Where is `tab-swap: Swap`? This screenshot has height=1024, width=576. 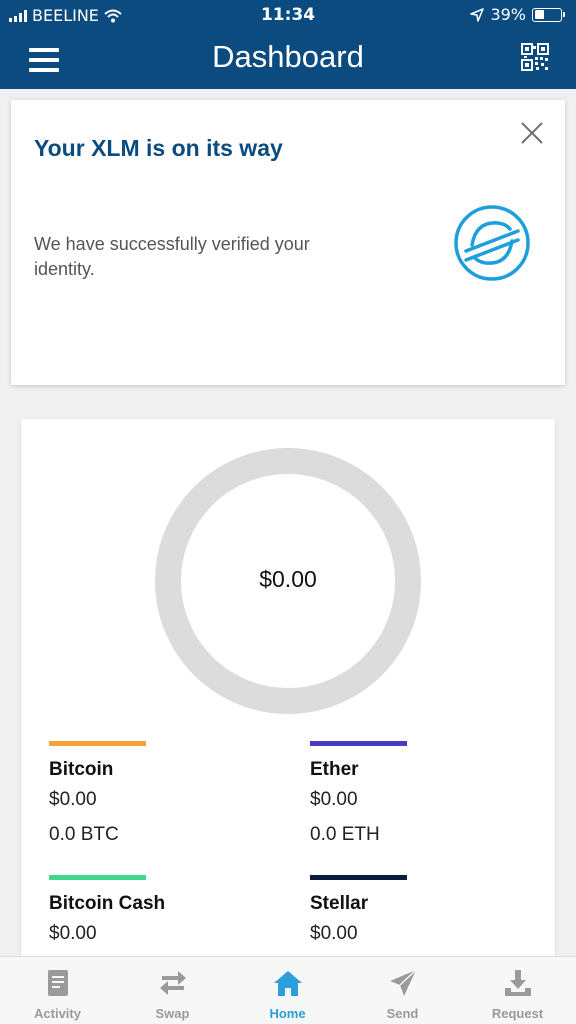
tab-swap: Swap is located at coordinates (172, 990).